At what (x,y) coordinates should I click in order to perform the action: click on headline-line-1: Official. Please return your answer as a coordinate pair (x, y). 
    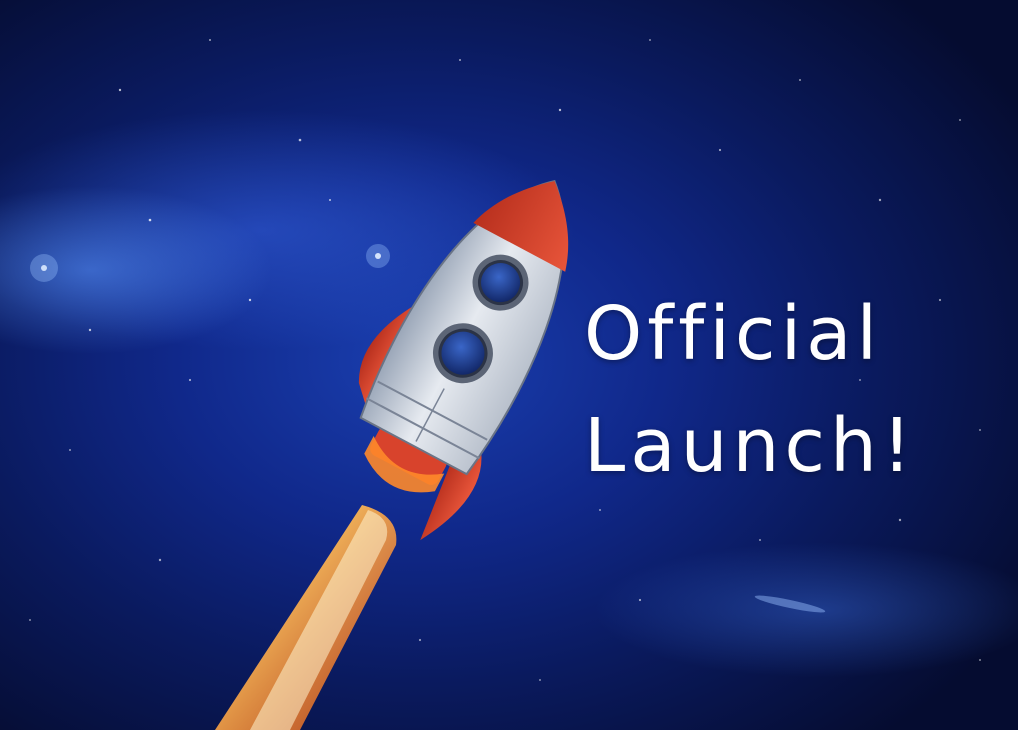
    Looking at the image, I should click on (733, 334).